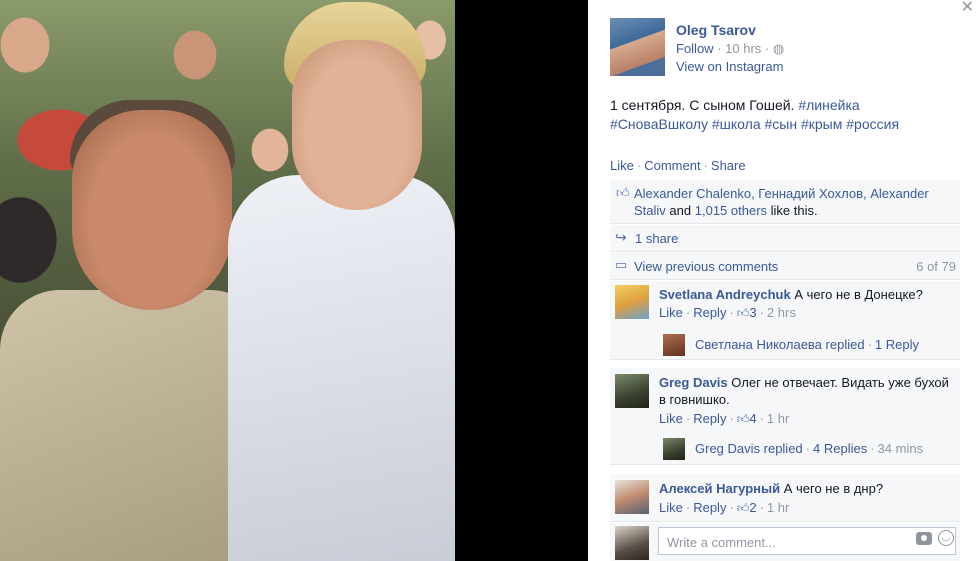 This screenshot has height=561, width=980. I want to click on current-user-avatar, so click(632, 543).